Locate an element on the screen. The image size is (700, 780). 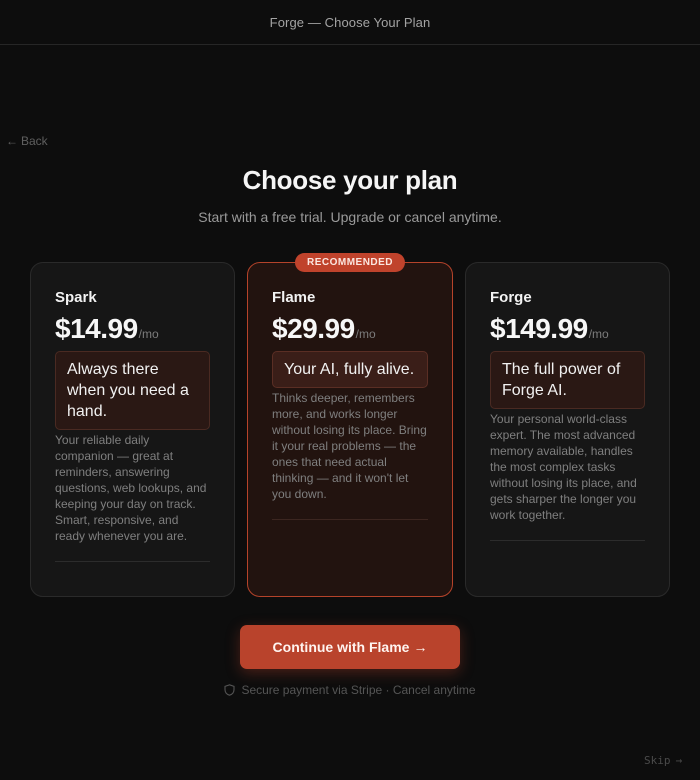
price-row: $14.99 /mo is located at coordinates (132, 329).